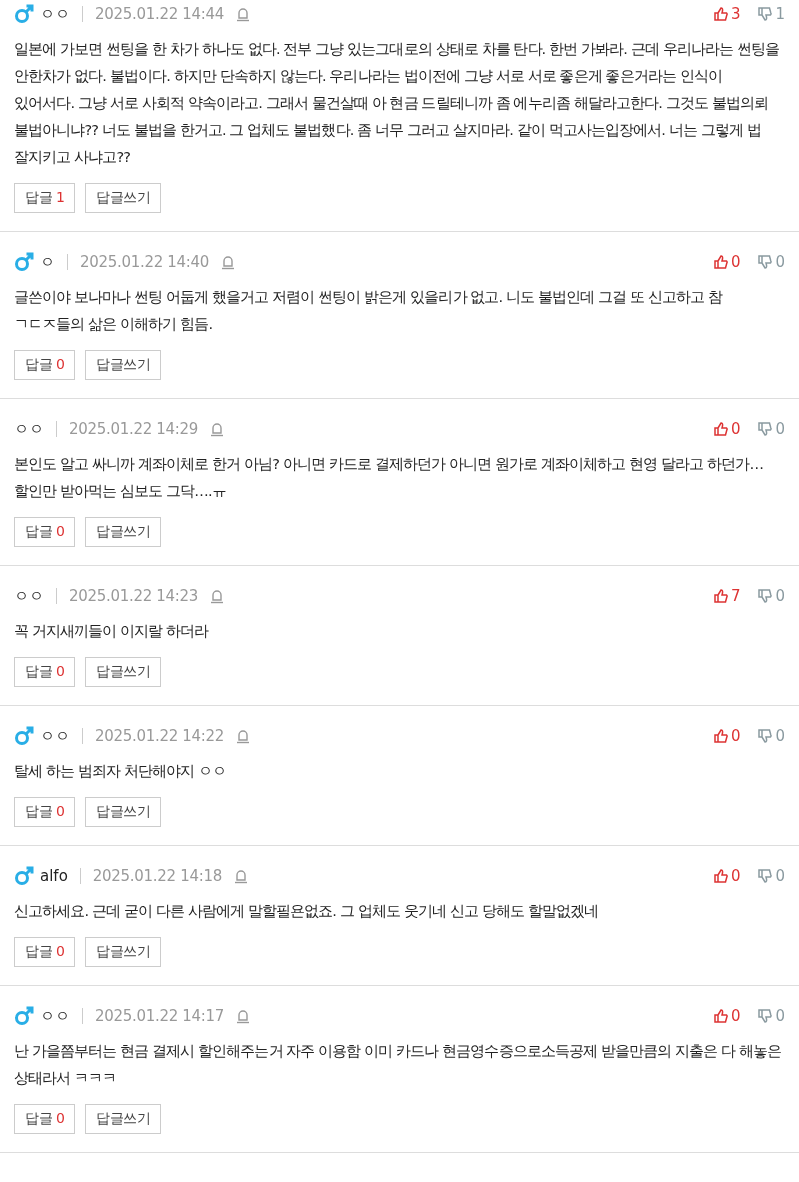 This screenshot has height=1182, width=799. Describe the element at coordinates (157, 876) in the screenshot. I see `comment-time: 2025.01.22 14:18` at that location.